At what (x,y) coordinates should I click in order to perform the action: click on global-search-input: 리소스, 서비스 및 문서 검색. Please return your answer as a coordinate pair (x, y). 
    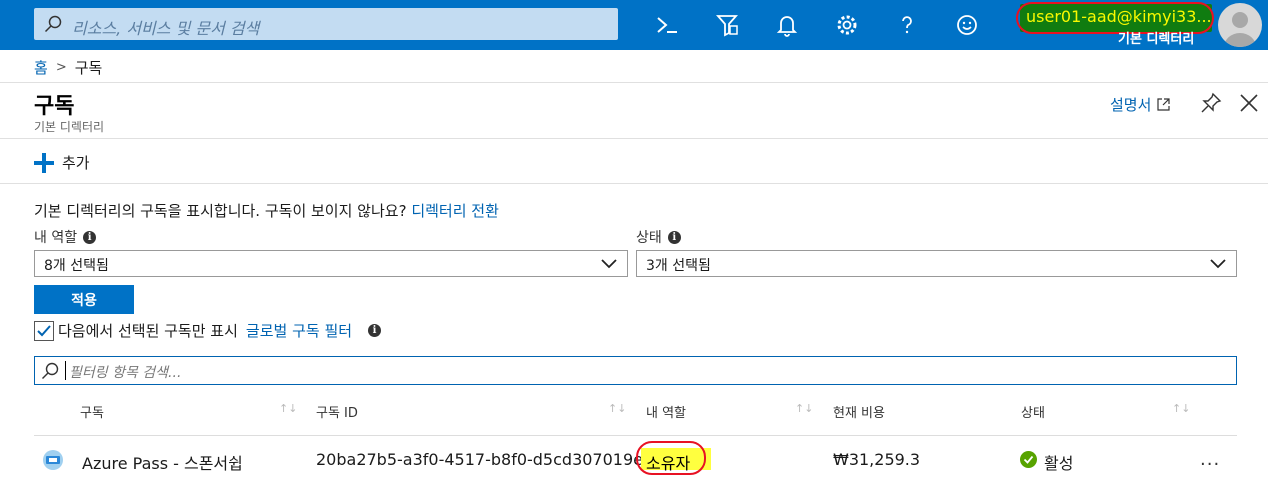
    Looking at the image, I should click on (326, 24).